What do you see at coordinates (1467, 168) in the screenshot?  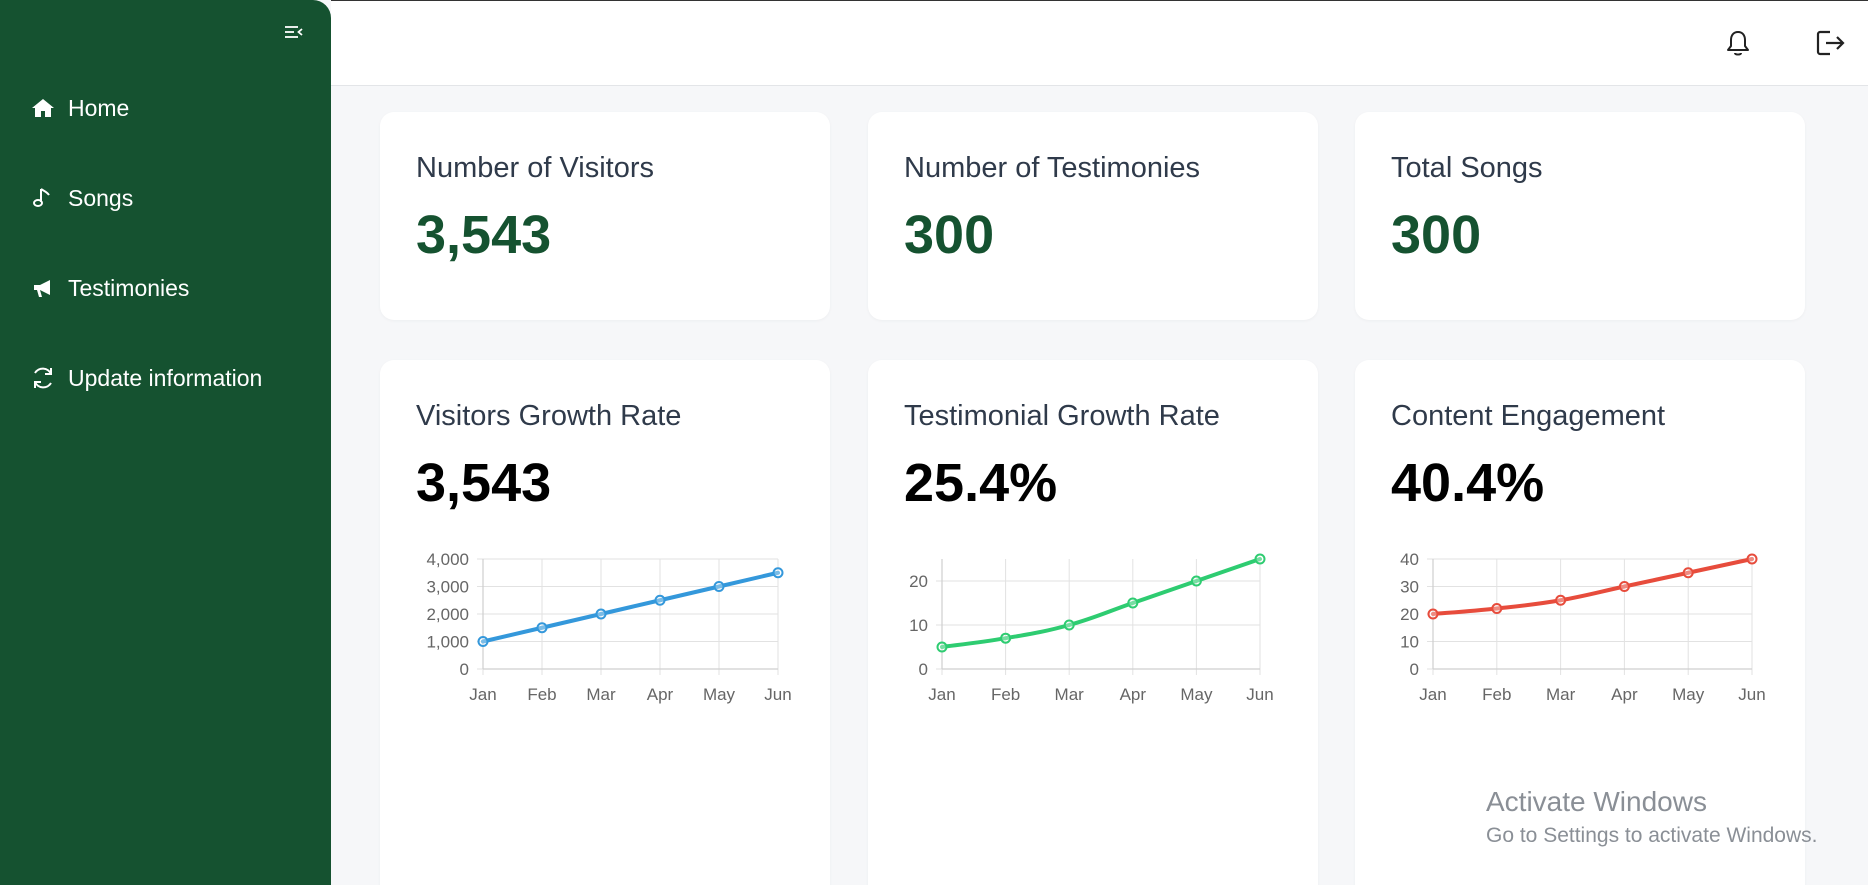 I see `card-title: Total Songs` at bounding box center [1467, 168].